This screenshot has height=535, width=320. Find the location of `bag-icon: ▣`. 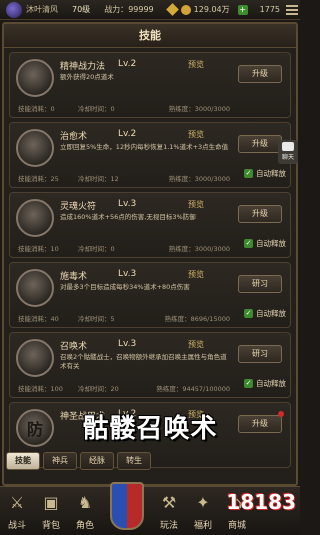

bag-icon: ▣ is located at coordinates (51, 502).